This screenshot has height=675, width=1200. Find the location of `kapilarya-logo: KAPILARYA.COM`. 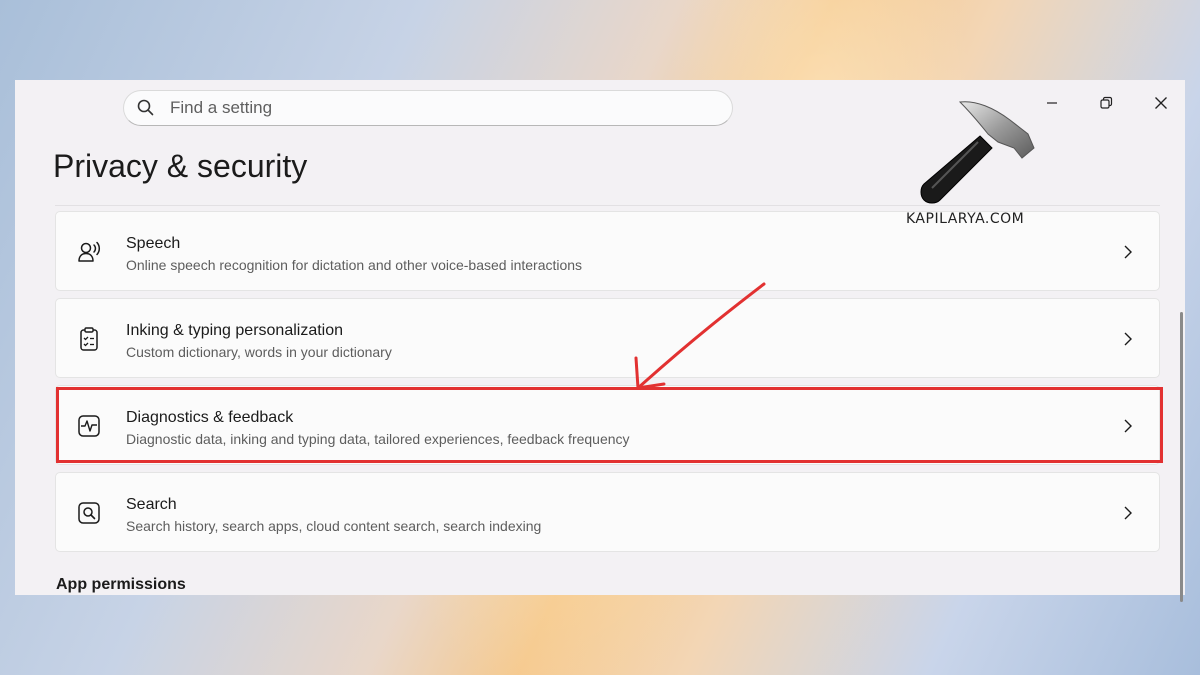

kapilarya-logo: KAPILARYA.COM is located at coordinates (970, 164).